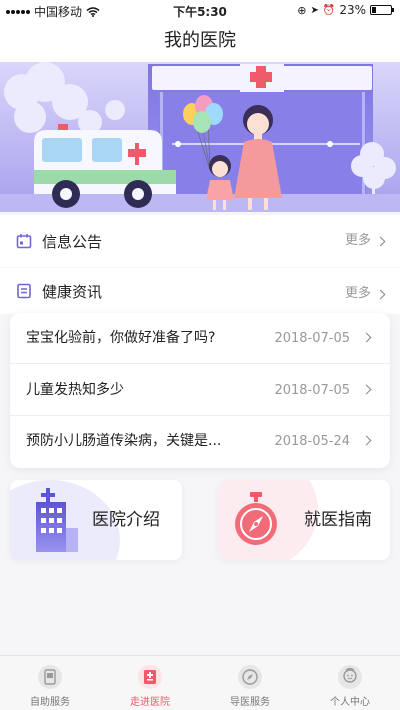 This screenshot has height=710, width=400. I want to click on nav-bar: 我的医院, so click(200, 41).